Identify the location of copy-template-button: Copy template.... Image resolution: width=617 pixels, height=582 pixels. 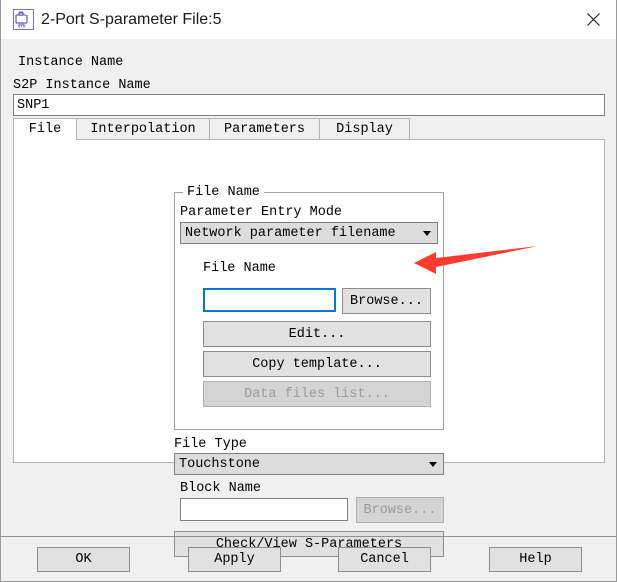
(317, 364).